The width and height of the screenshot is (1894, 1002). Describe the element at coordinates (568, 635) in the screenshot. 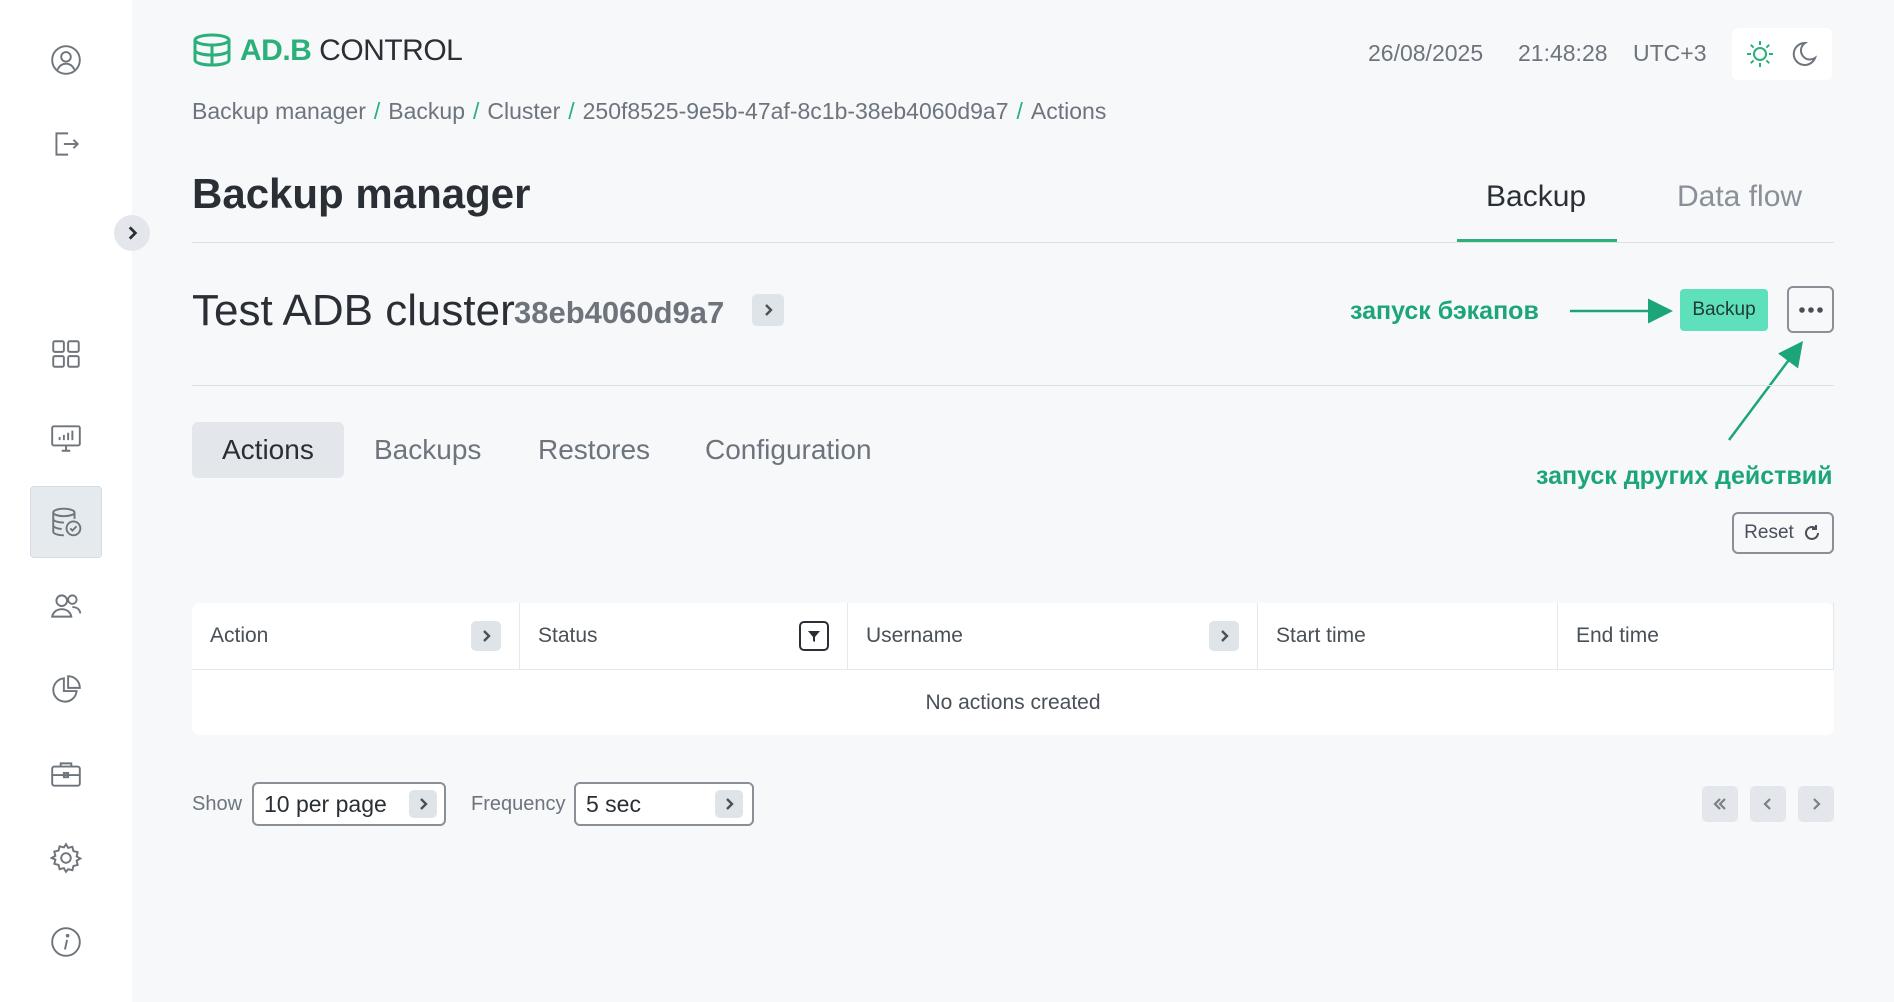

I see `column-label: Status` at that location.